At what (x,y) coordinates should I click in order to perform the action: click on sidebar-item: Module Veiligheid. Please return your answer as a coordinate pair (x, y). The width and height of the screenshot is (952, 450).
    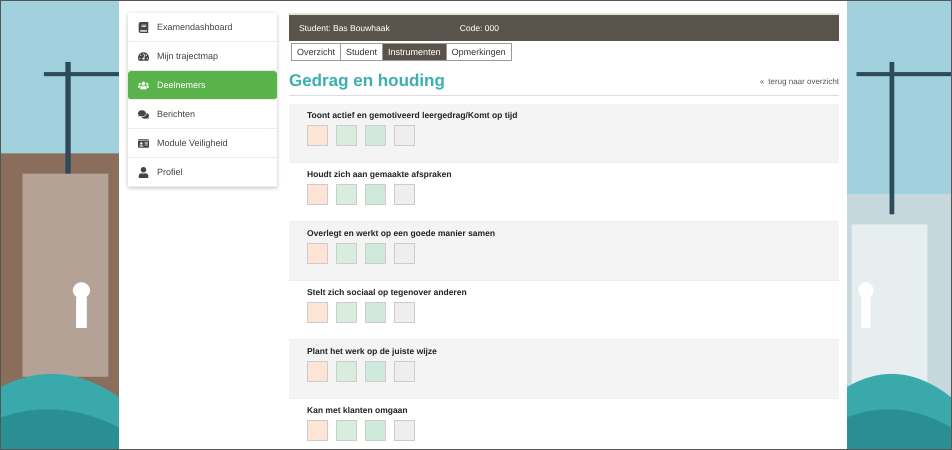
    Looking at the image, I should click on (202, 143).